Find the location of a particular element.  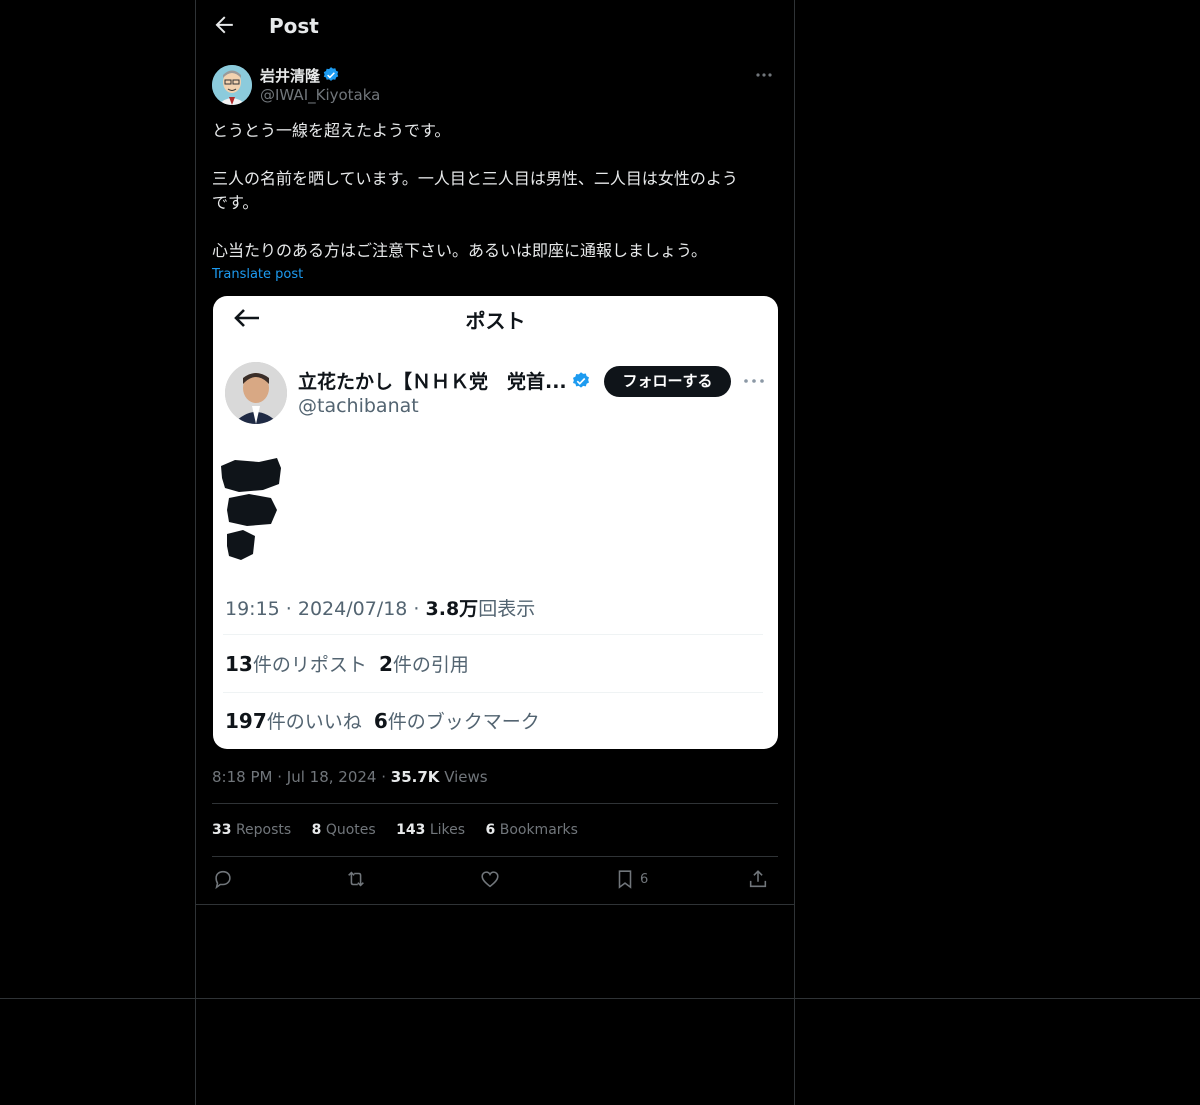

avatar-illustration is located at coordinates (232, 85).